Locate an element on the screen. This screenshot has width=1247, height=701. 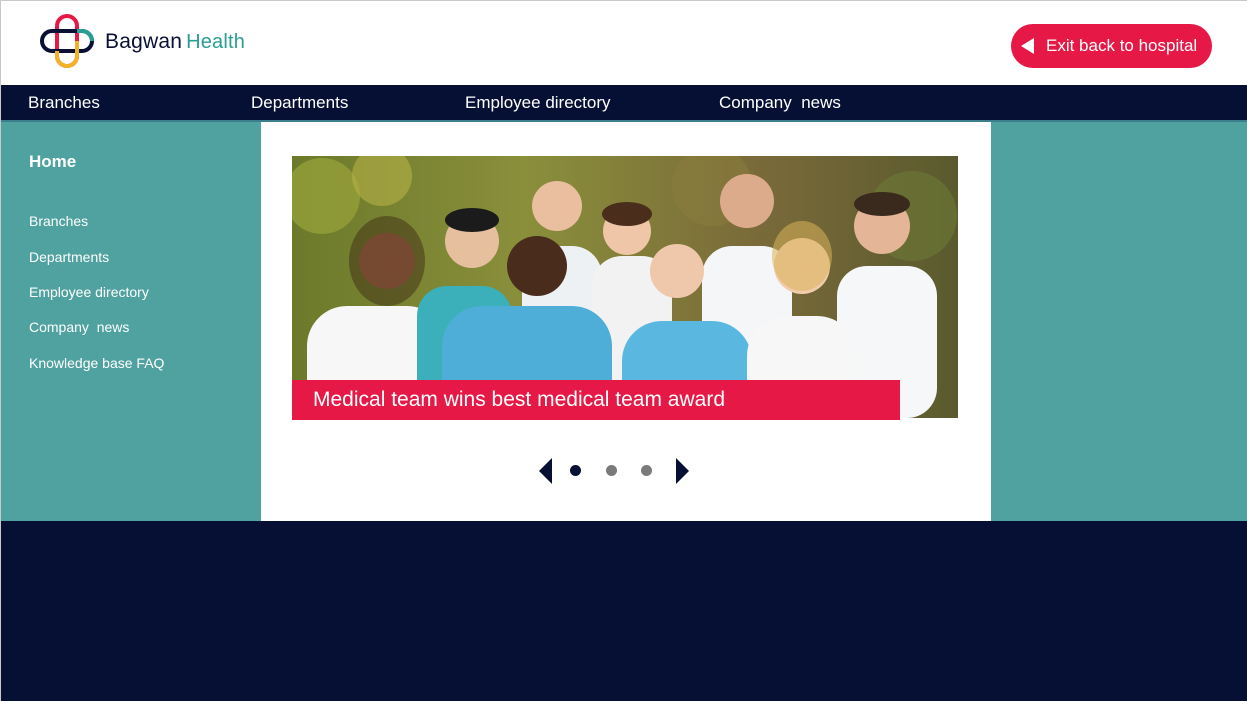
exit-back-label: Exit back to hospital is located at coordinates (1122, 45).